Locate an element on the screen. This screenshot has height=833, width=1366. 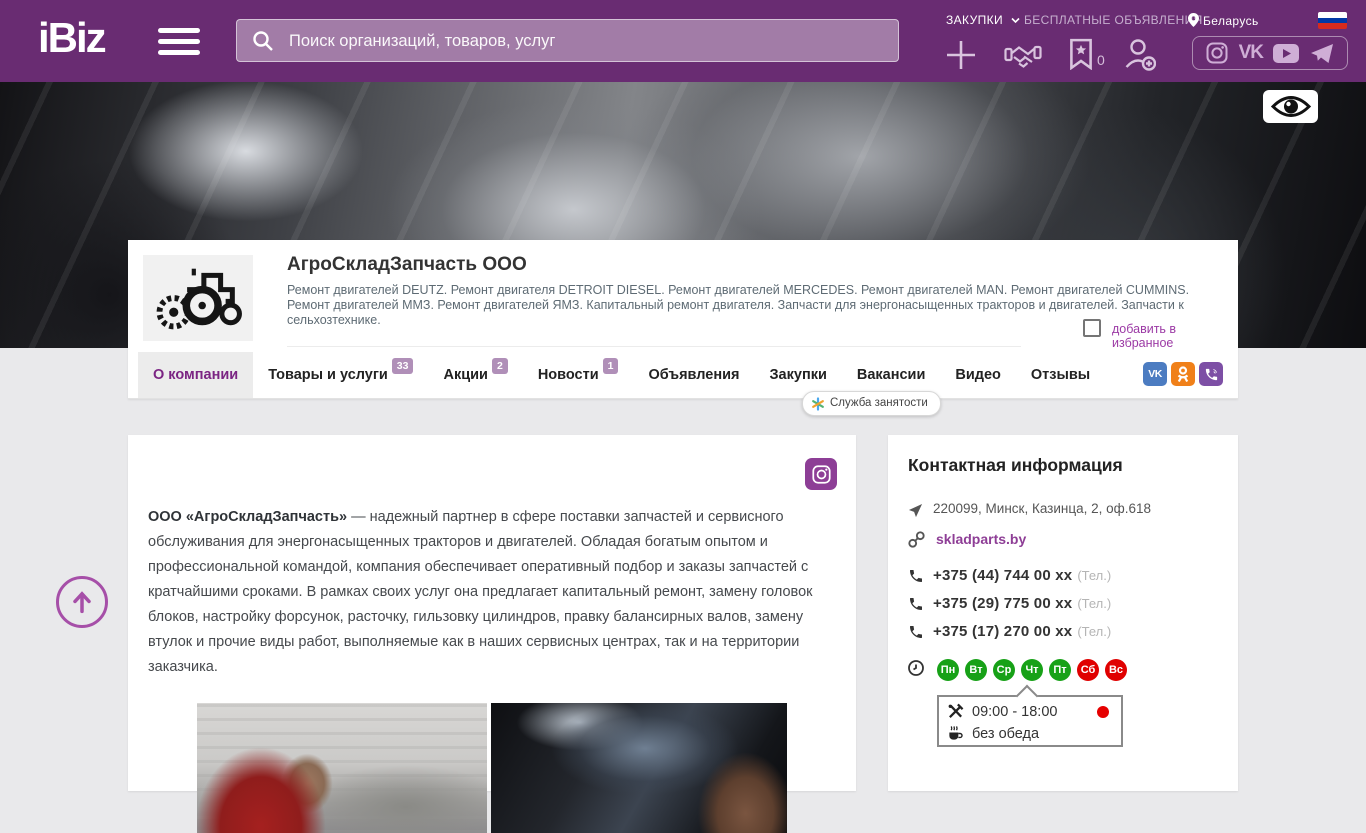
work-days: Пн Вт Ср Чт Пт Сб Вс is located at coordinates (1032, 670).